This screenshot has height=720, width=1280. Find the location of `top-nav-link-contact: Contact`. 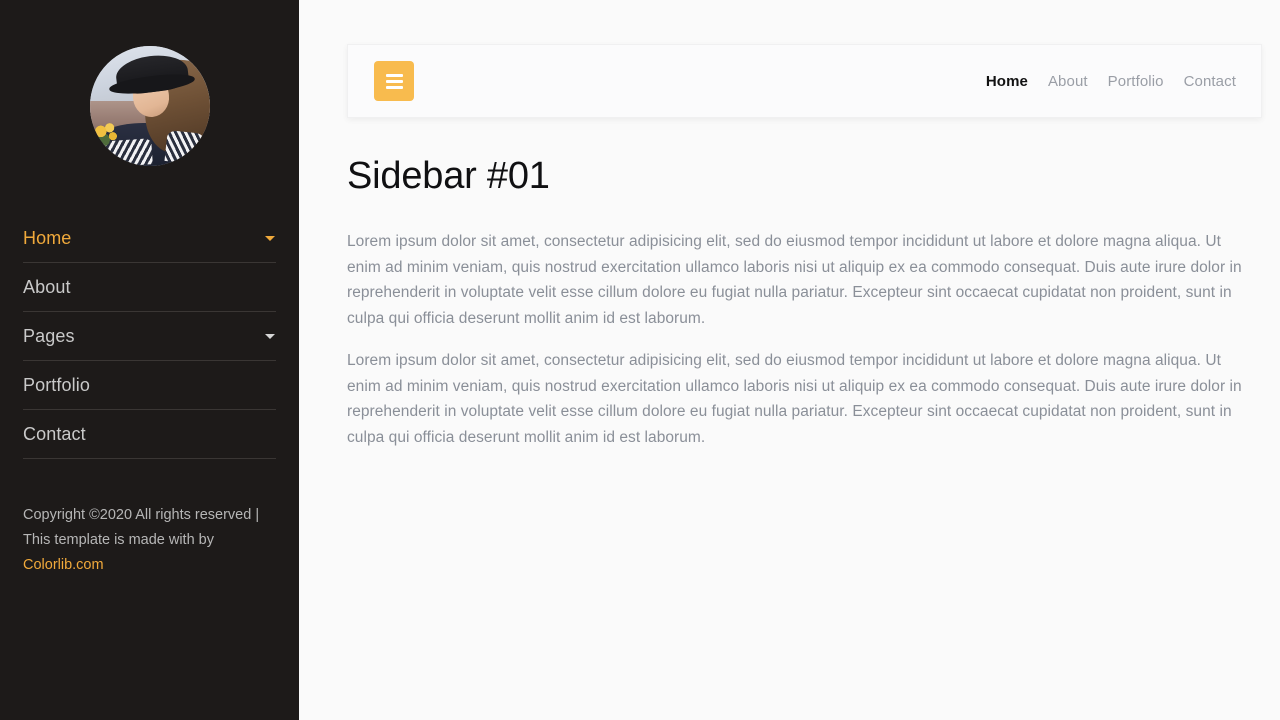

top-nav-link-contact: Contact is located at coordinates (1210, 81).